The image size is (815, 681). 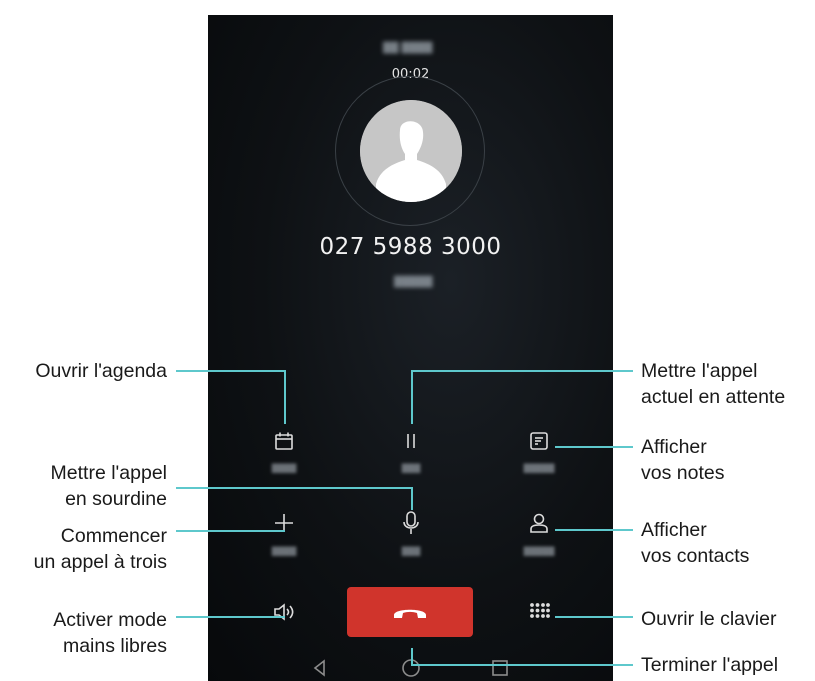 I want to click on label-notes-line1: Afficher, so click(x=674, y=447).